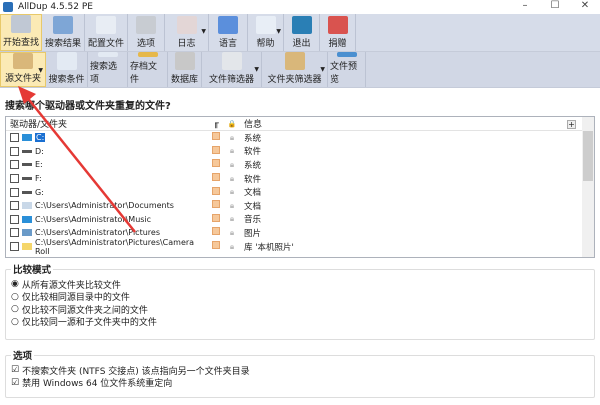 This screenshot has width=600, height=405. What do you see at coordinates (77, 159) in the screenshot?
I see `annotation-arrow` at bounding box center [77, 159].